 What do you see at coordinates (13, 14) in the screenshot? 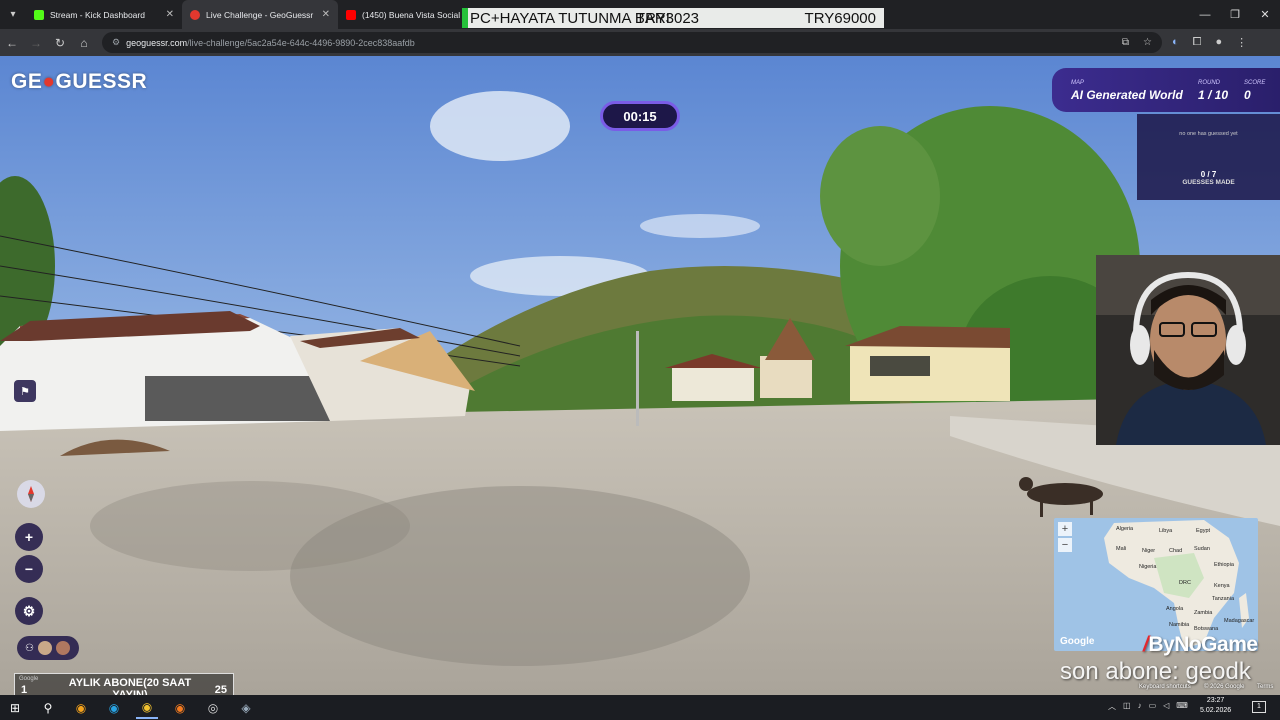
I see `tab-search-button: ▾` at bounding box center [13, 14].